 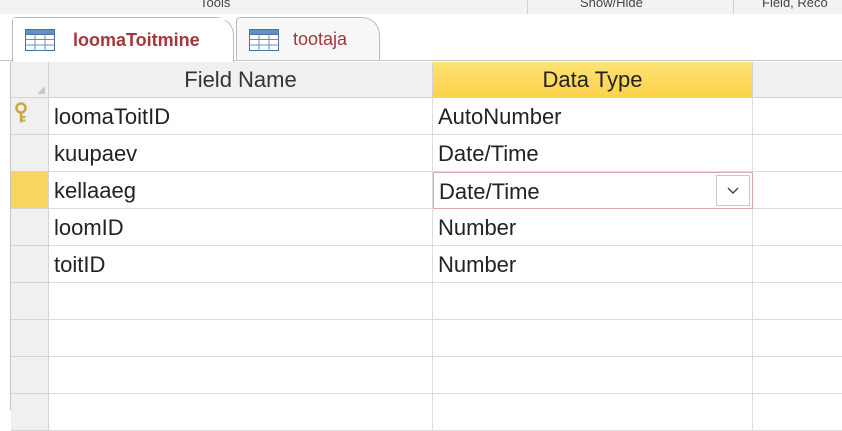 What do you see at coordinates (241, 190) in the screenshot?
I see `field-name-cell: kellaaeg` at bounding box center [241, 190].